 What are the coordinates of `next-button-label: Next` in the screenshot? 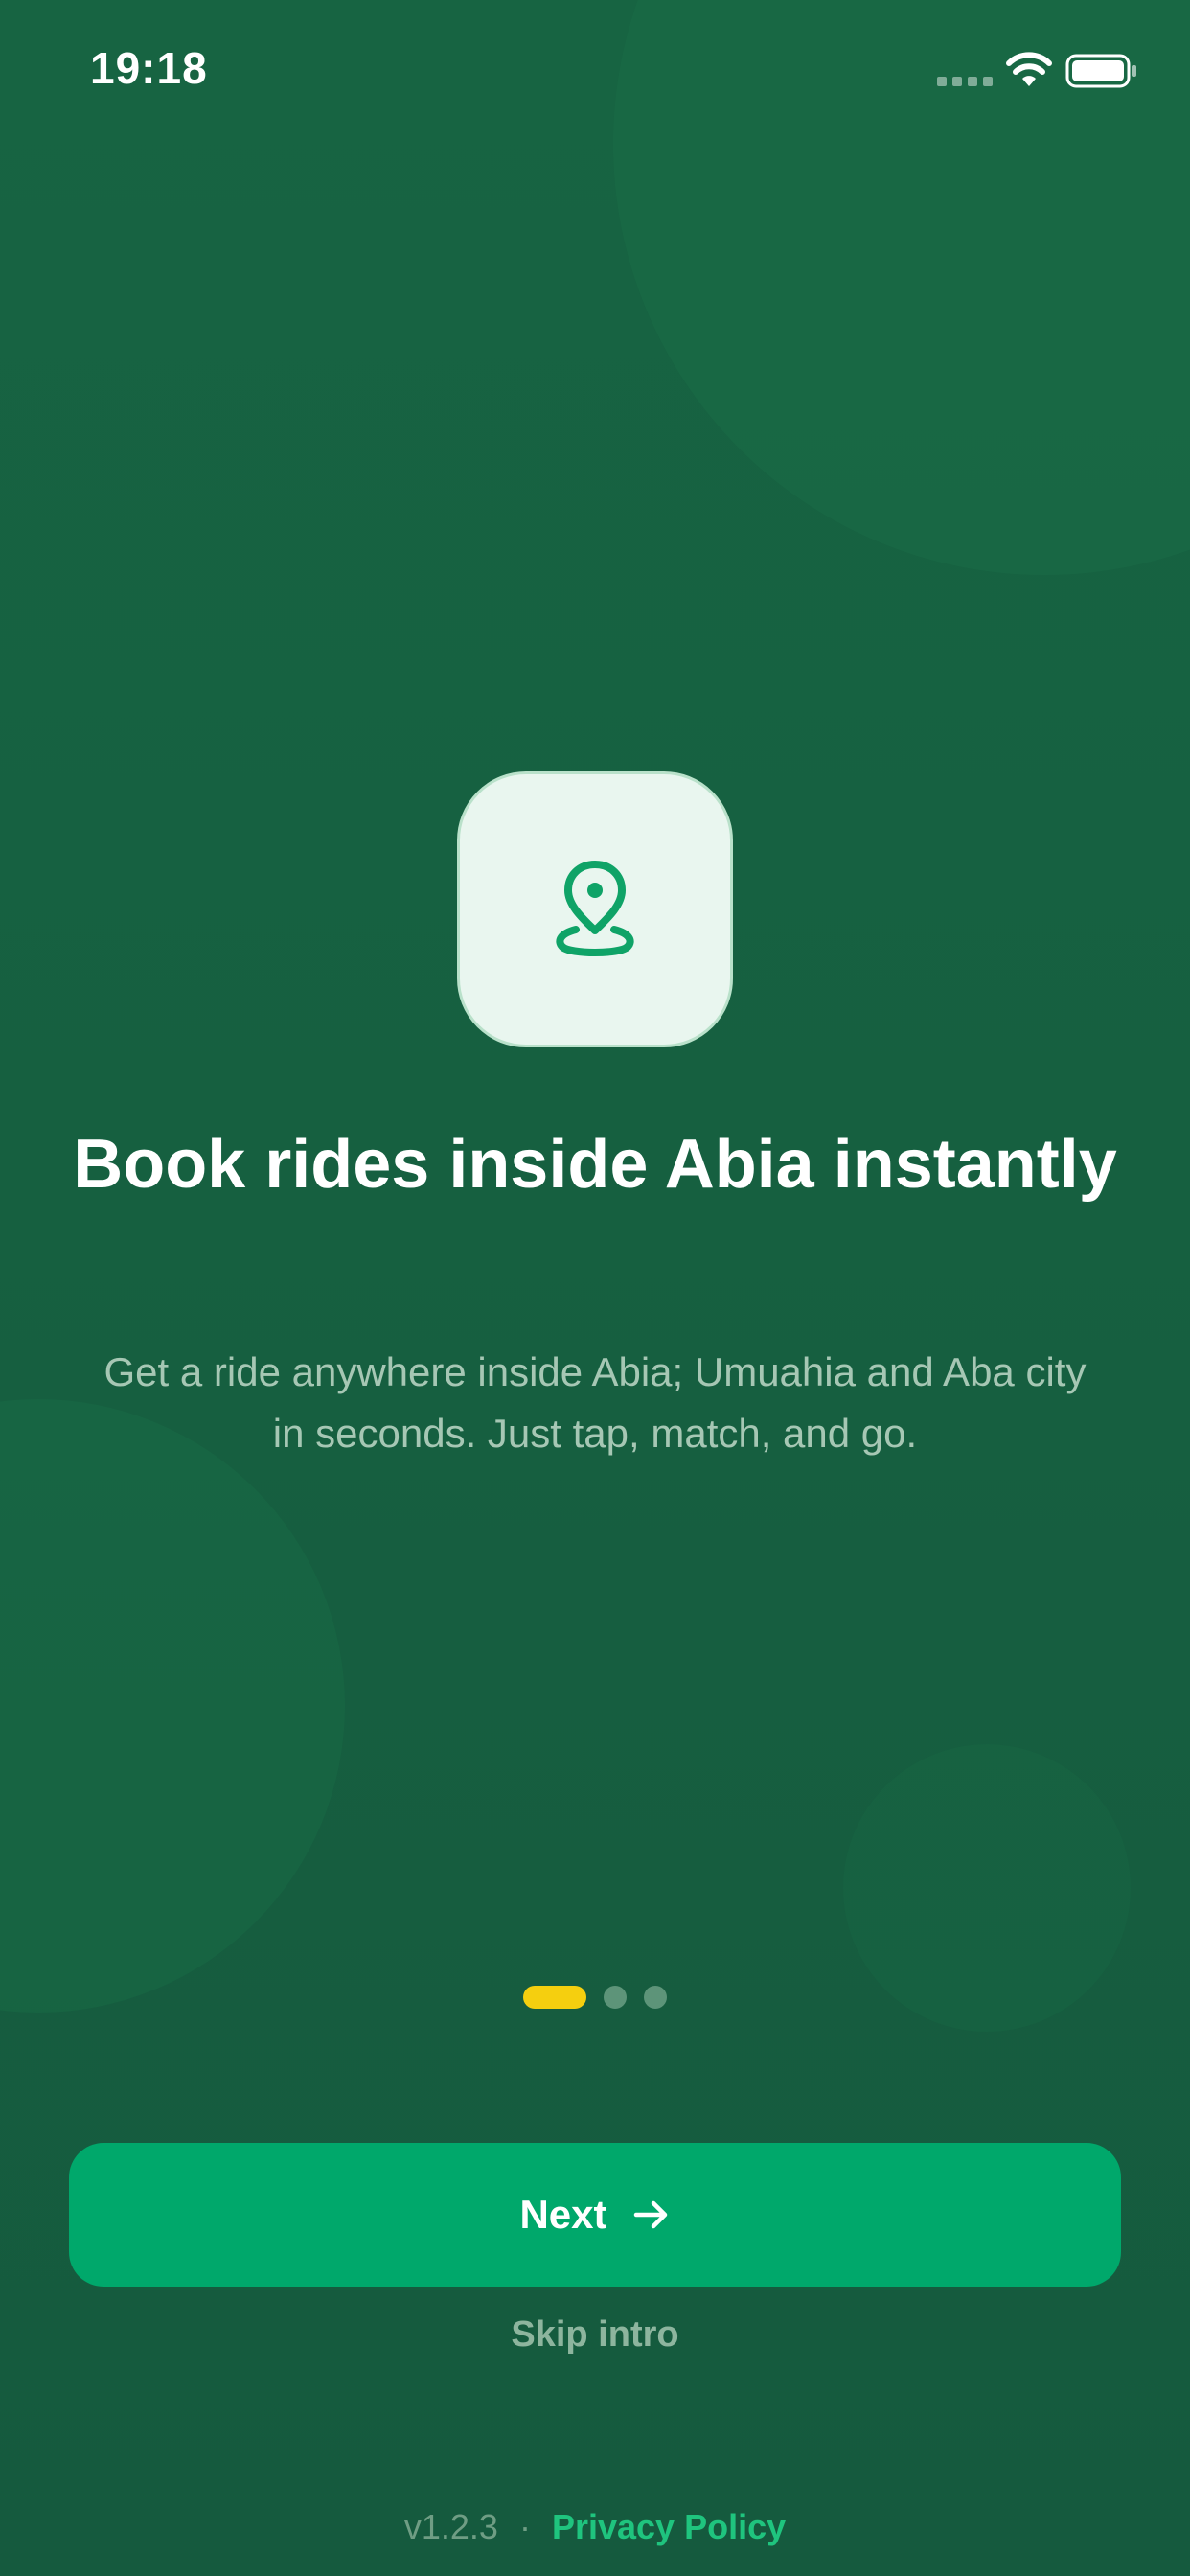 It's located at (563, 2214).